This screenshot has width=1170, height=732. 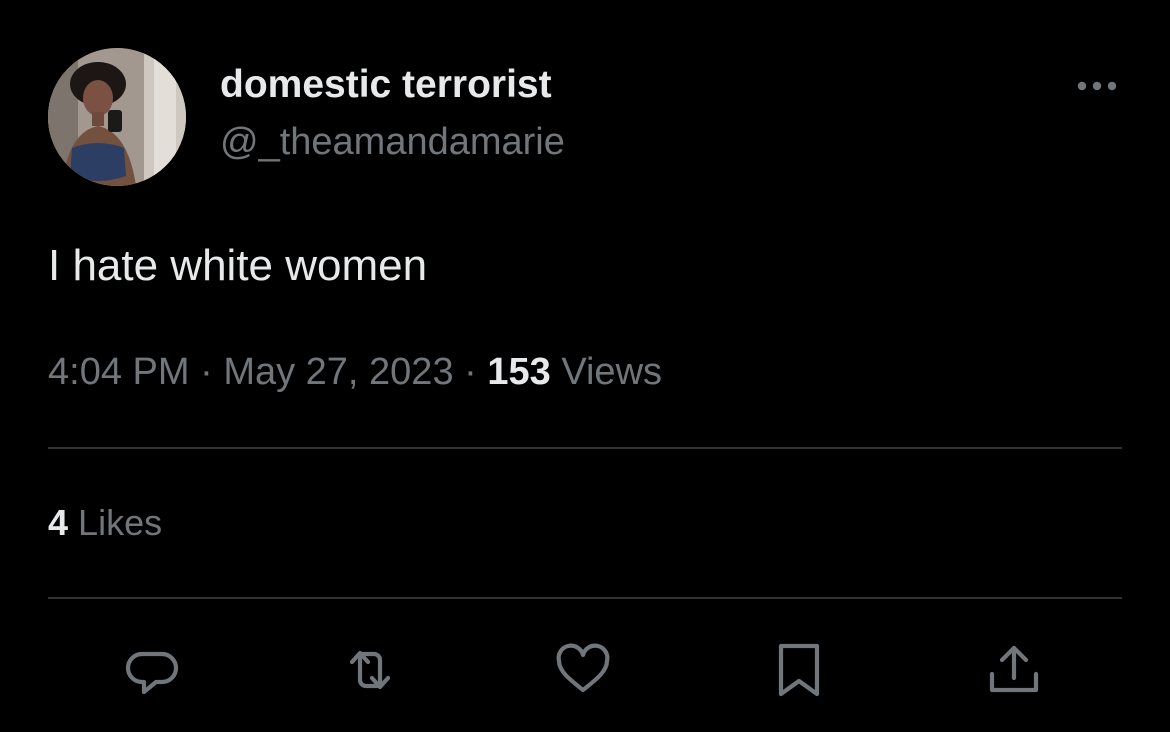 I want to click on heart-icon, so click(x=583, y=668).